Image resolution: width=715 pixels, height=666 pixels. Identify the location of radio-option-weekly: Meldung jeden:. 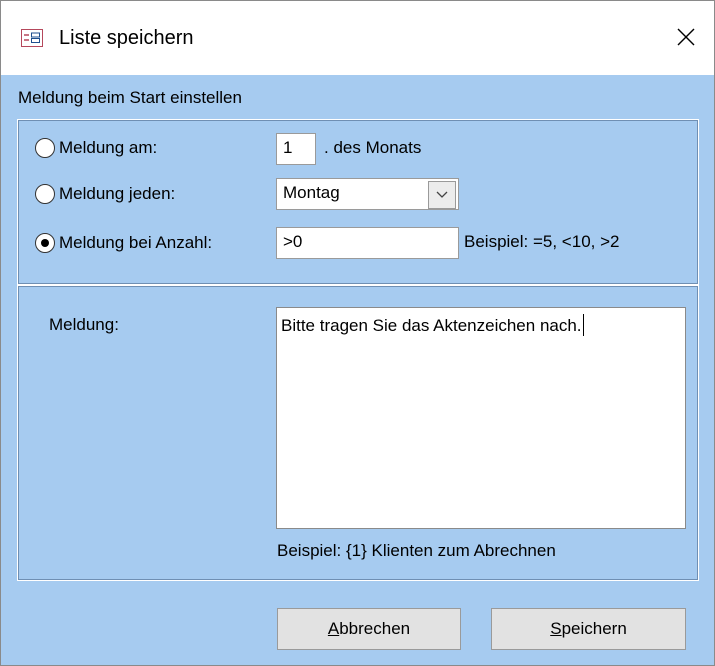
(105, 194).